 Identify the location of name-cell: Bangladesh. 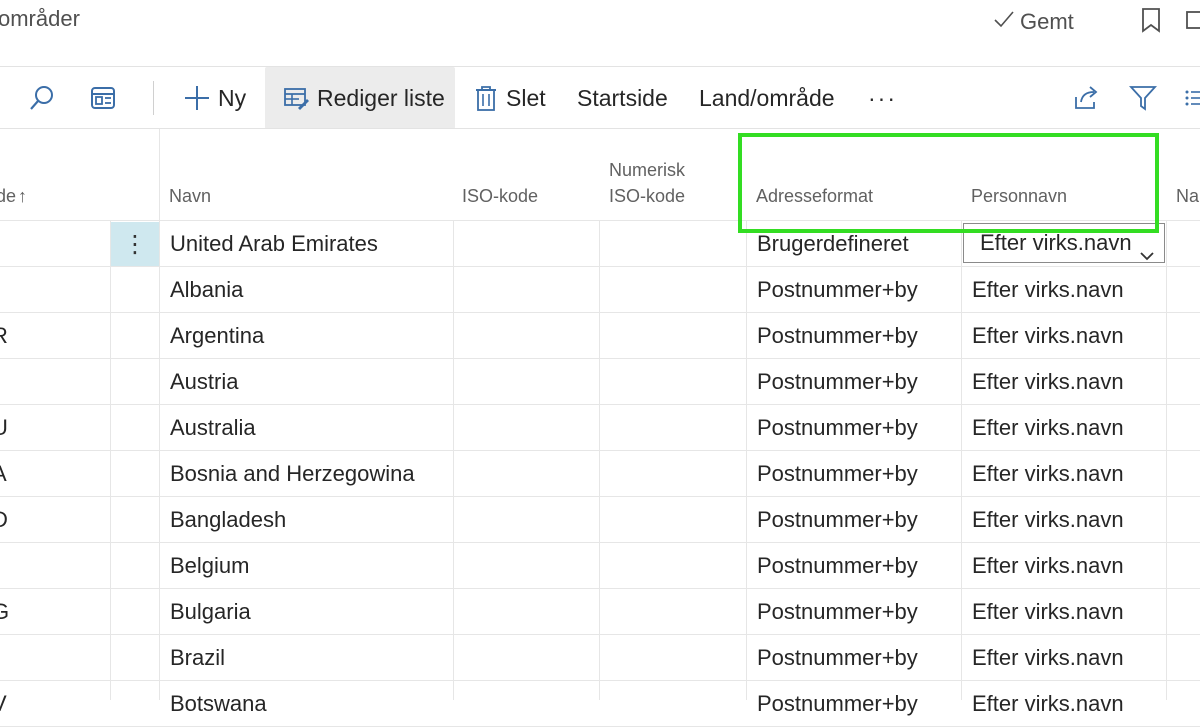
(228, 520).